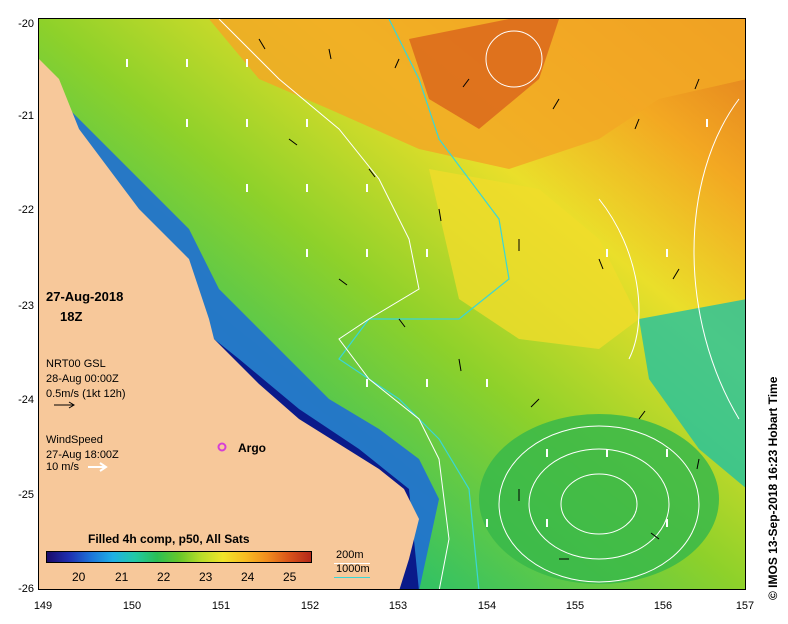 This screenshot has height=624, width=788. Describe the element at coordinates (43, 606) in the screenshot. I see `x-tick-label: 149` at that location.